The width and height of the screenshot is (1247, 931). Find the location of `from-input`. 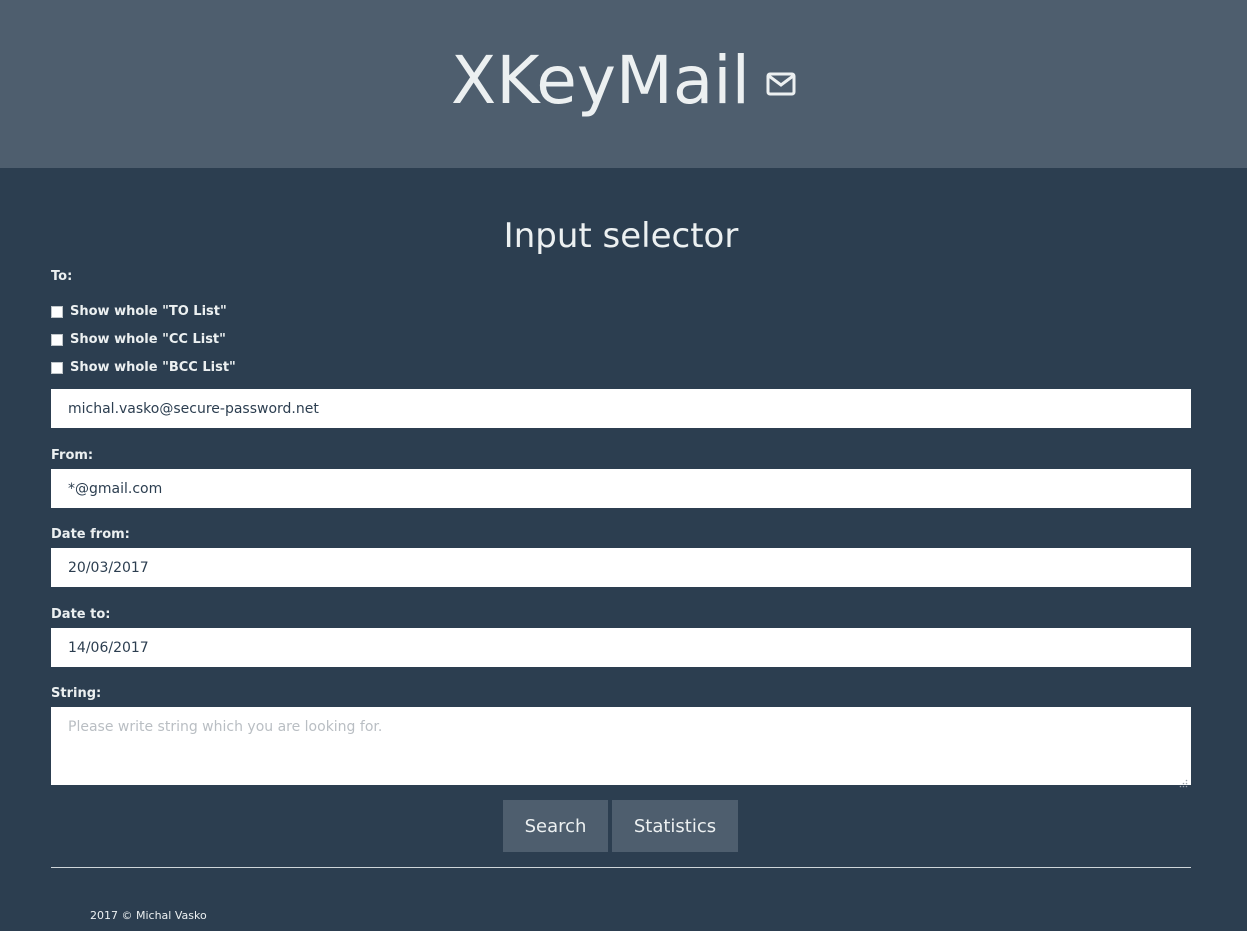

from-input is located at coordinates (621, 488).